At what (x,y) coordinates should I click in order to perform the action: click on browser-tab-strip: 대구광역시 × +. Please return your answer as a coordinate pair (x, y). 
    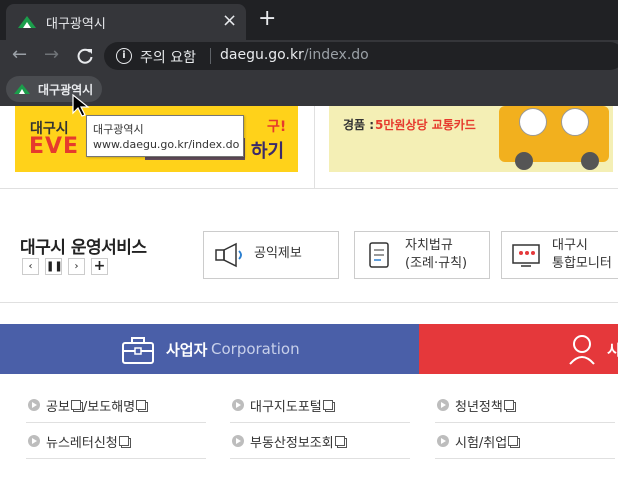
    Looking at the image, I should click on (309, 20).